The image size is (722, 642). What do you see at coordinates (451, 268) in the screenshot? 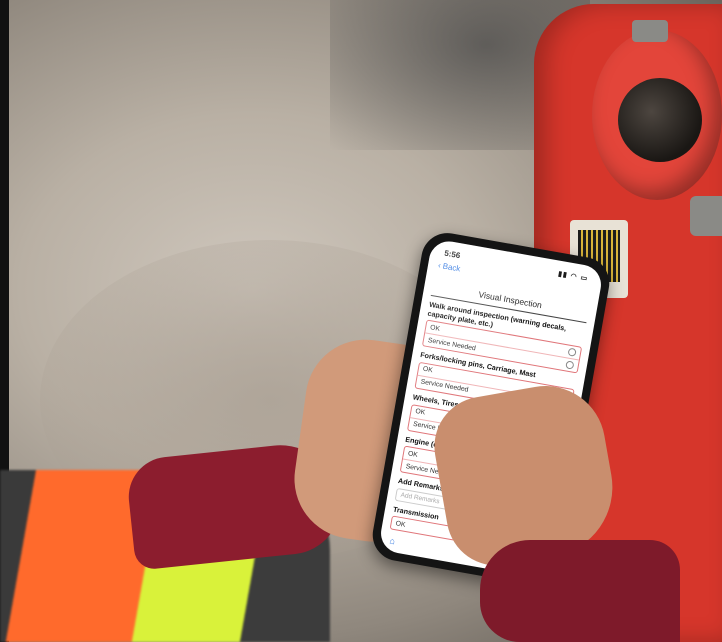
I see `back-button: Back` at bounding box center [451, 268].